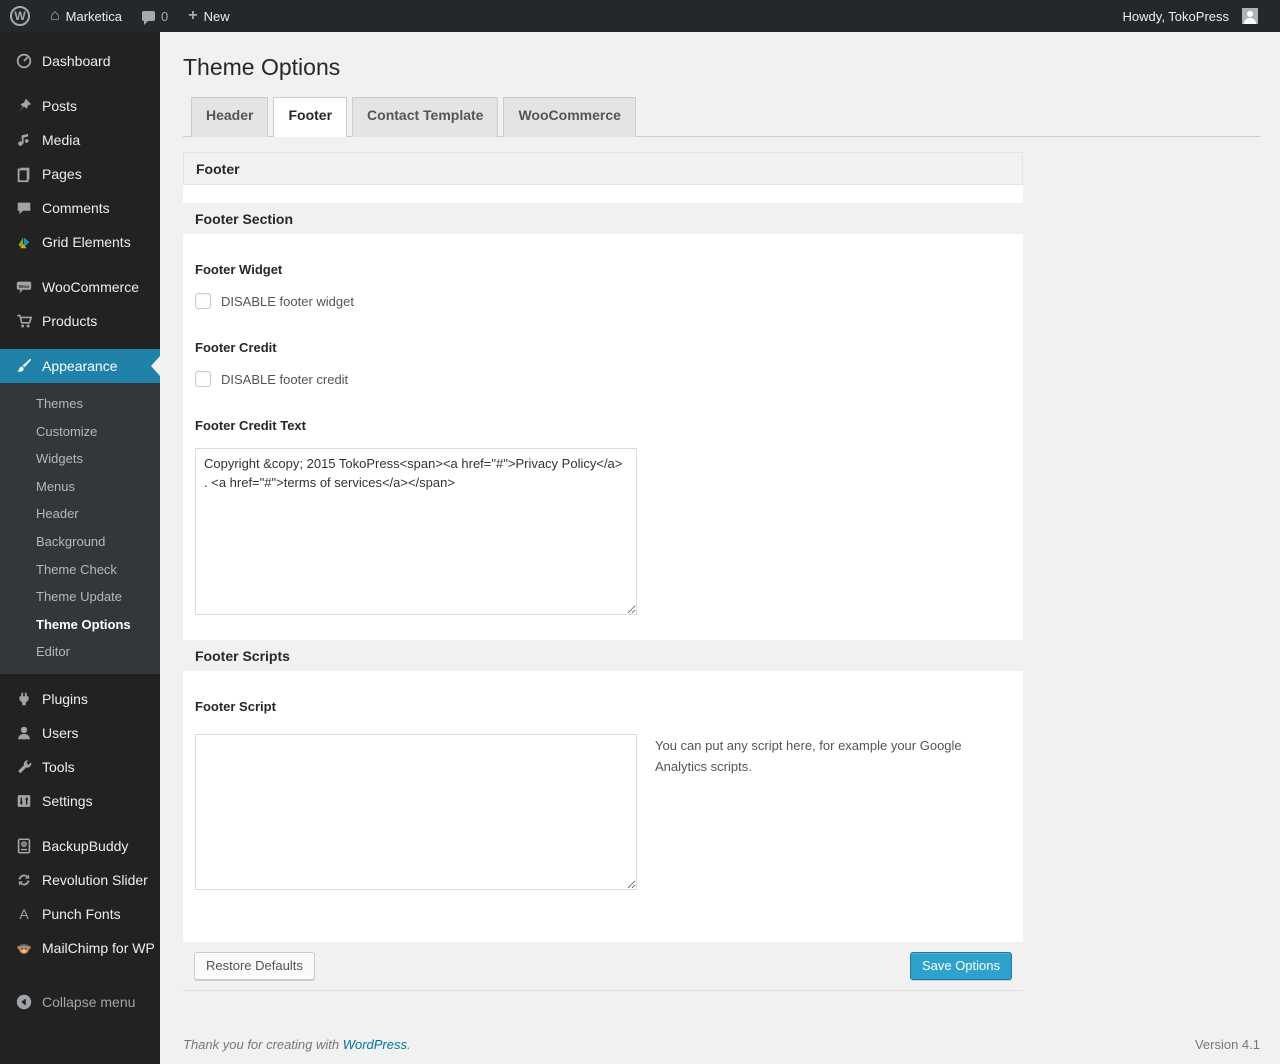 The image size is (1280, 1064). I want to click on woocommerce-icon: Woo, so click(24, 287).